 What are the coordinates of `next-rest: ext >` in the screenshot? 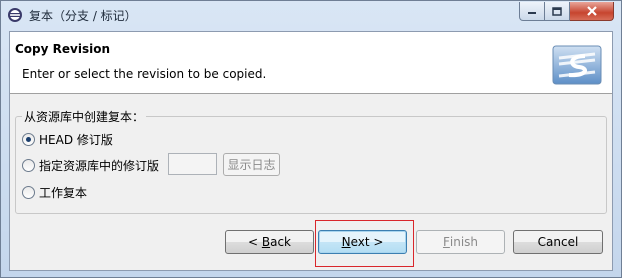 It's located at (367, 242).